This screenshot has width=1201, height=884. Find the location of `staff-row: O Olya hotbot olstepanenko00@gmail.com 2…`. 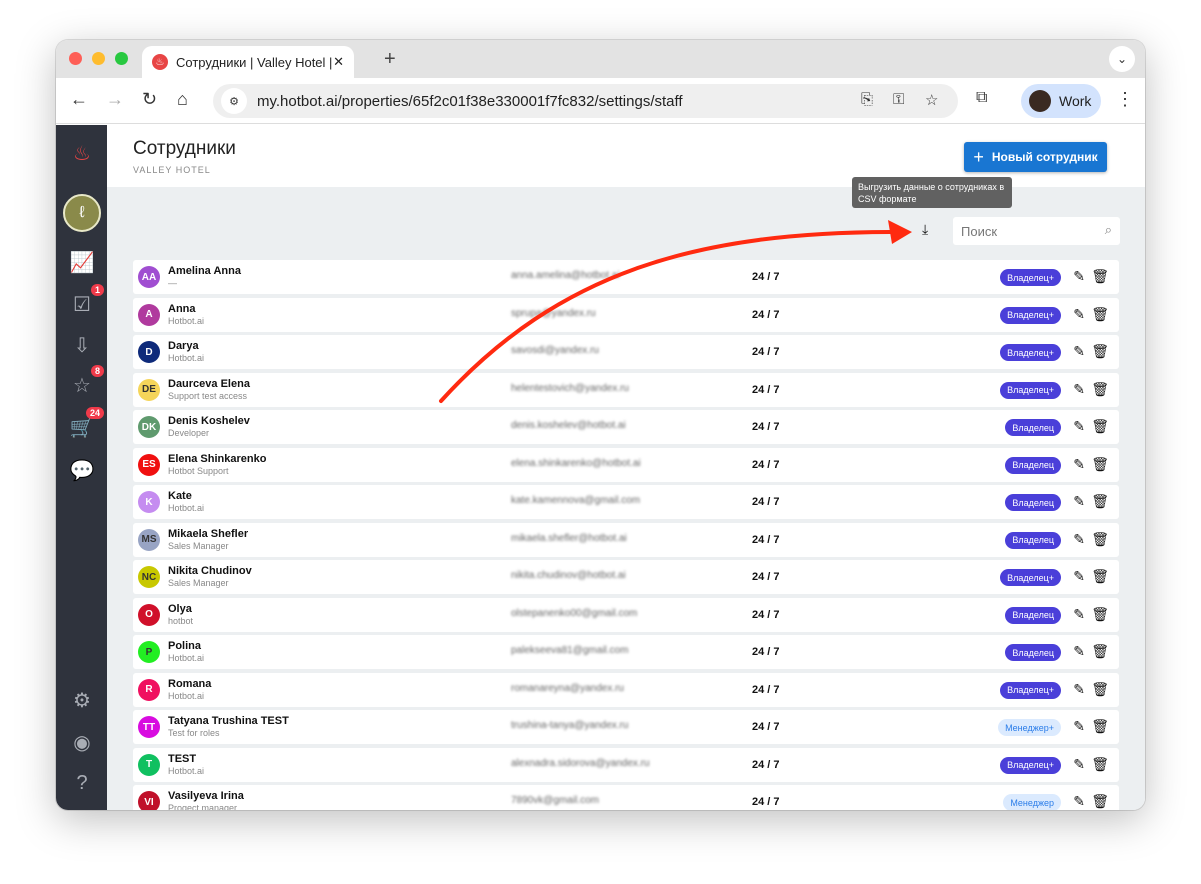

staff-row: O Olya hotbot olstepanenko00@gmail.com 2… is located at coordinates (626, 614).